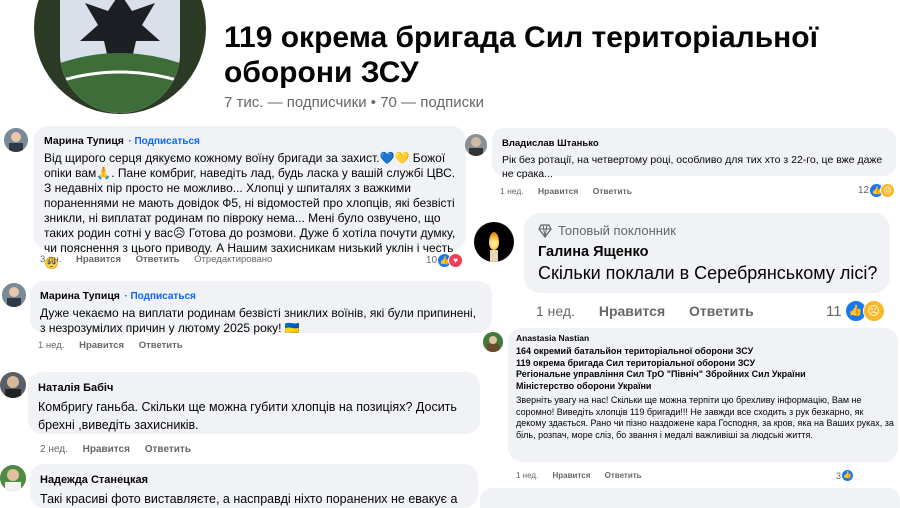 The image size is (900, 508). I want to click on comment-actions: 3 дн. Нравится Ответить Отредактировано, so click(162, 259).